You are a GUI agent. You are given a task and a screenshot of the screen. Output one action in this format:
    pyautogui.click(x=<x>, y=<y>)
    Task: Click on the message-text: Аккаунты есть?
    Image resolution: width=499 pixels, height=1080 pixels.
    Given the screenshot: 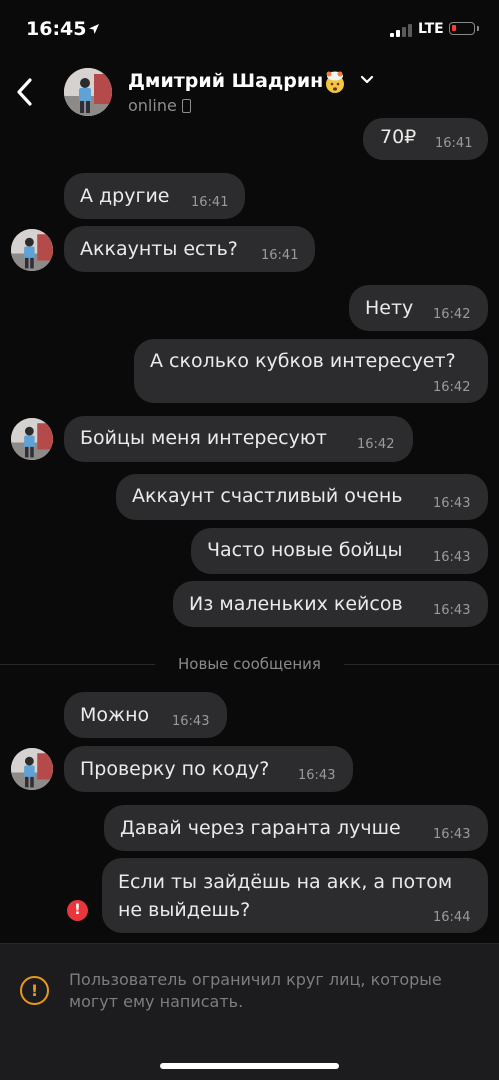 What is the action you would take?
    pyautogui.click(x=159, y=249)
    